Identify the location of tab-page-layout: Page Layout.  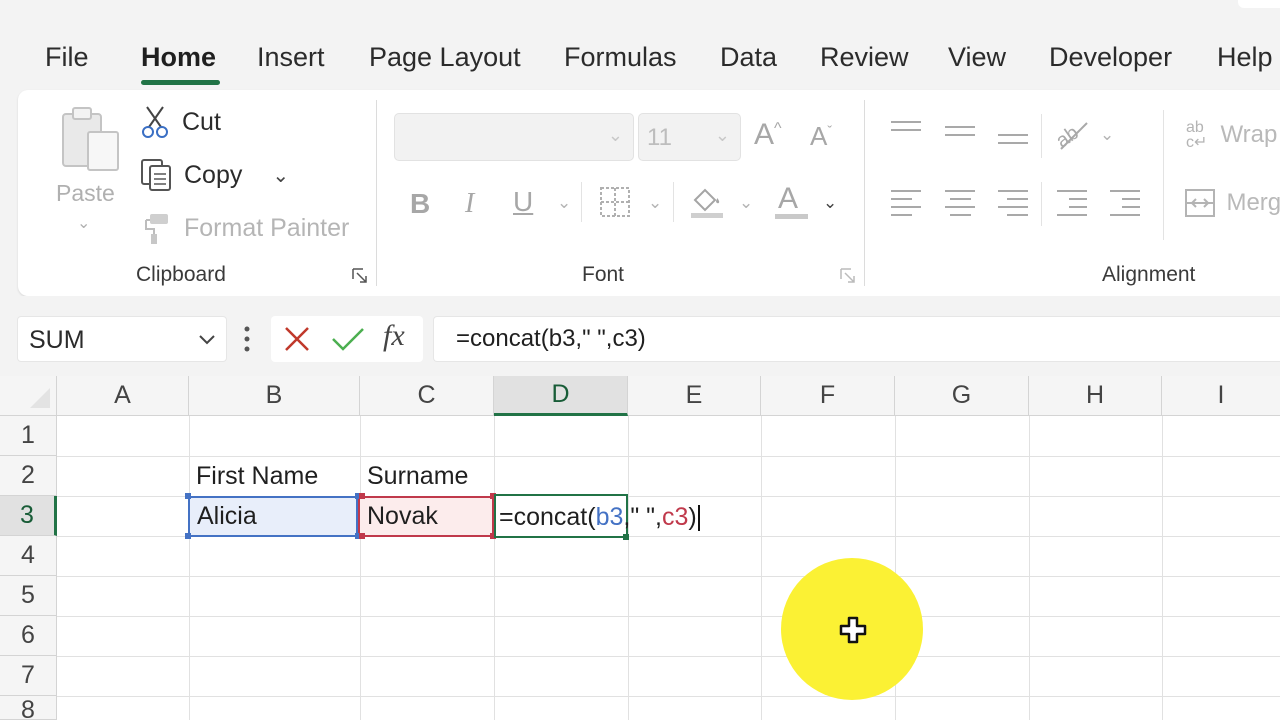
(445, 57).